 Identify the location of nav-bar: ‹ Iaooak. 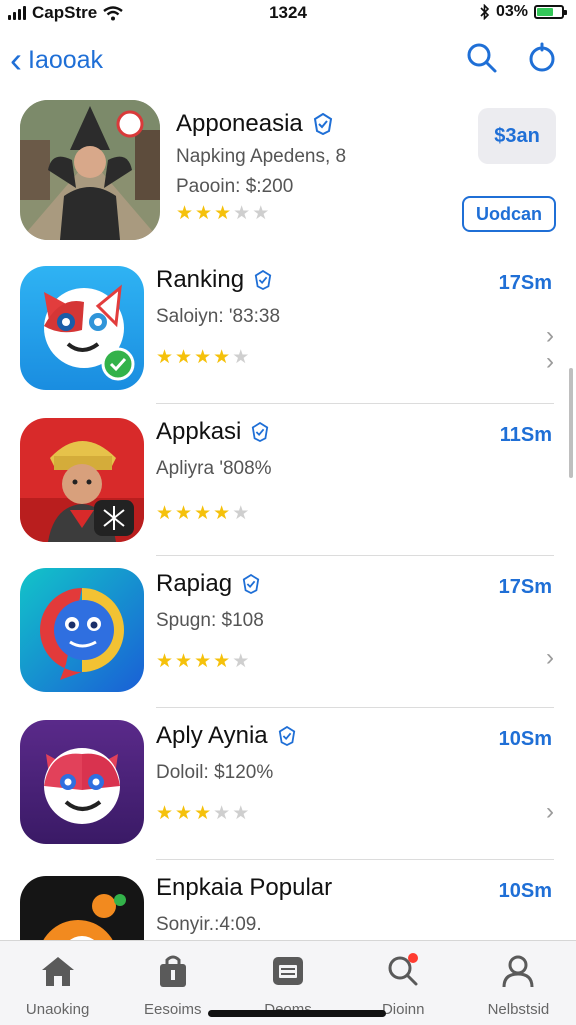
(288, 61).